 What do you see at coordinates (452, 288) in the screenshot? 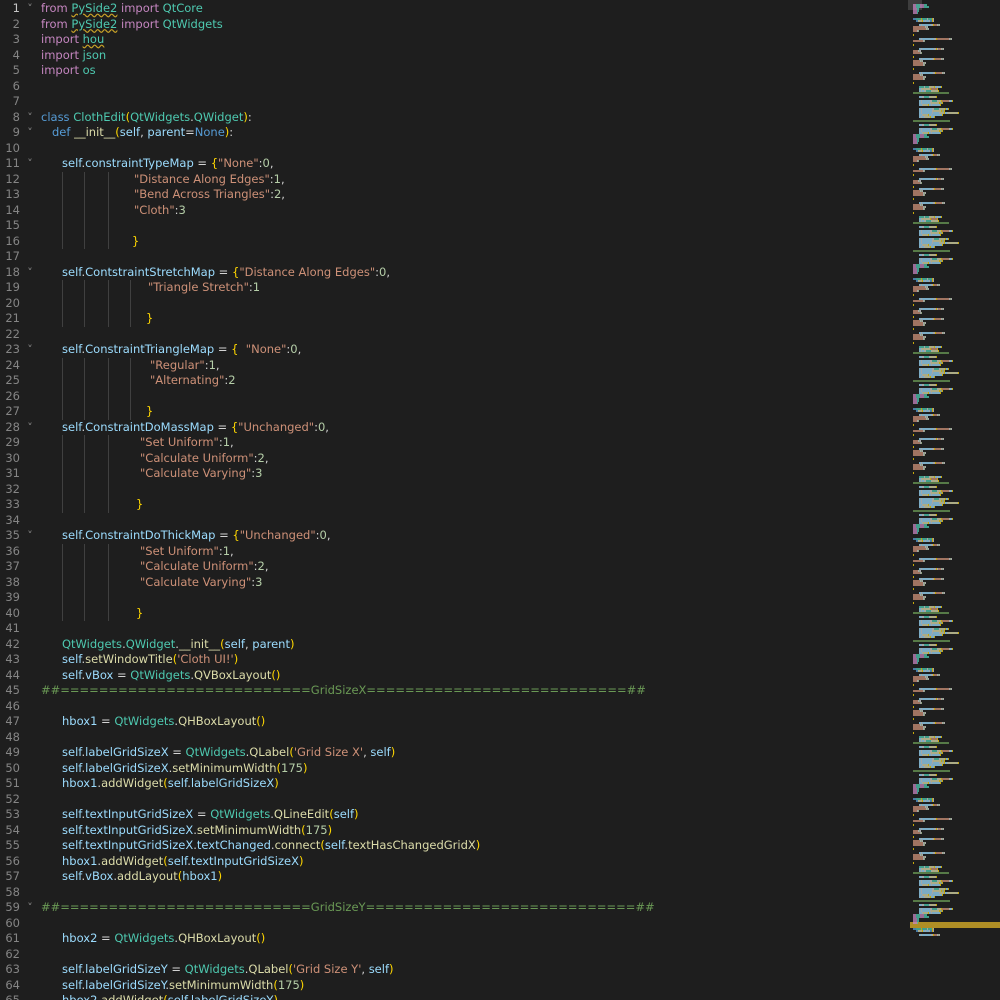
I see `code-line: 19 "Triangle Stretch":1` at bounding box center [452, 288].